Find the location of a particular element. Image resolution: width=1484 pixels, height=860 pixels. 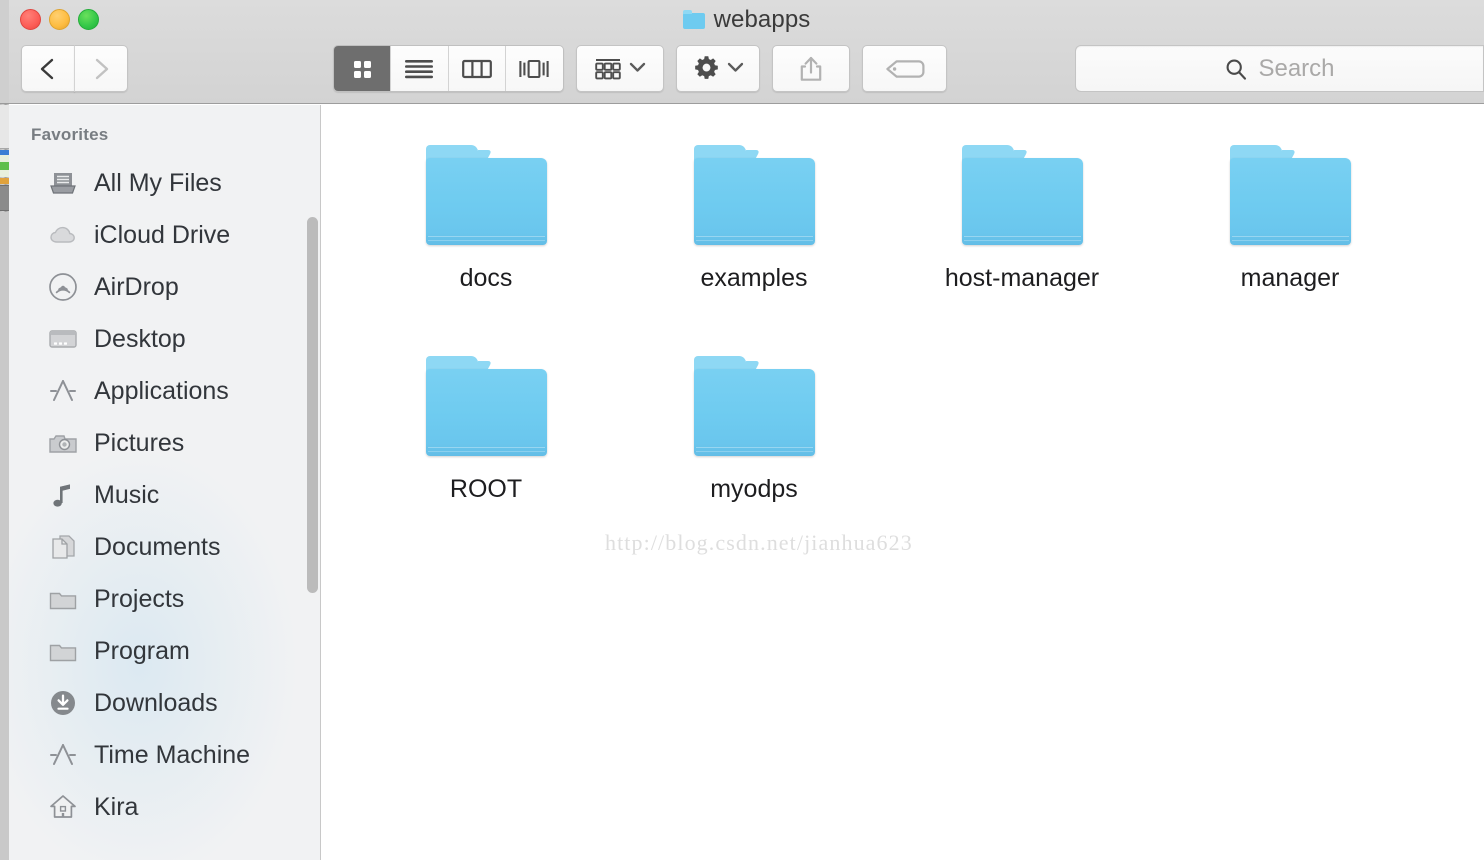

sidebar-item-label: Pictures is located at coordinates (139, 442).